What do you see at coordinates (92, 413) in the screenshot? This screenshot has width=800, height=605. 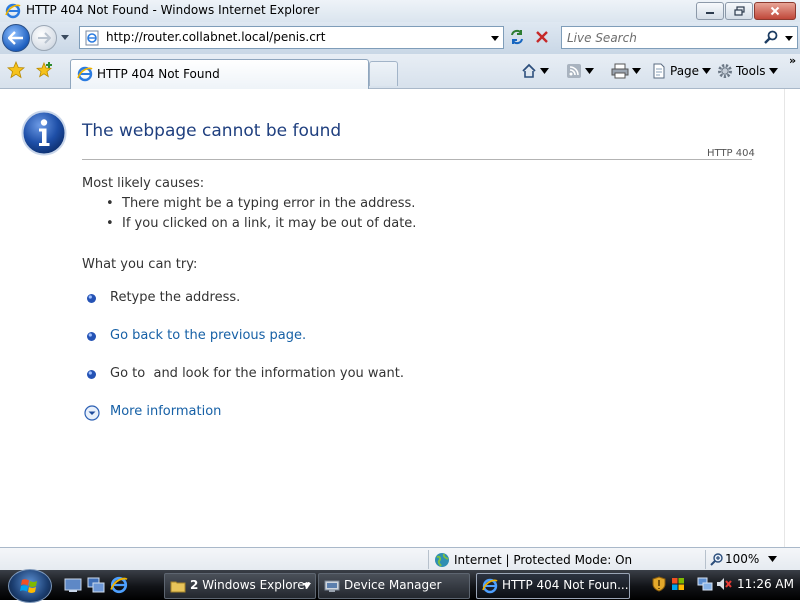 I see `expand-down-icon` at bounding box center [92, 413].